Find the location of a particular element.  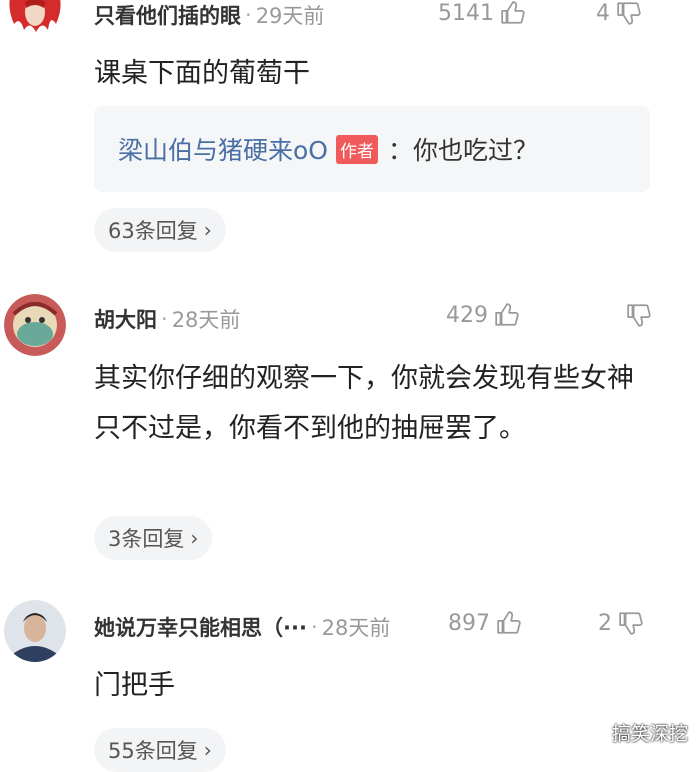

like-count: 429 is located at coordinates (467, 315).